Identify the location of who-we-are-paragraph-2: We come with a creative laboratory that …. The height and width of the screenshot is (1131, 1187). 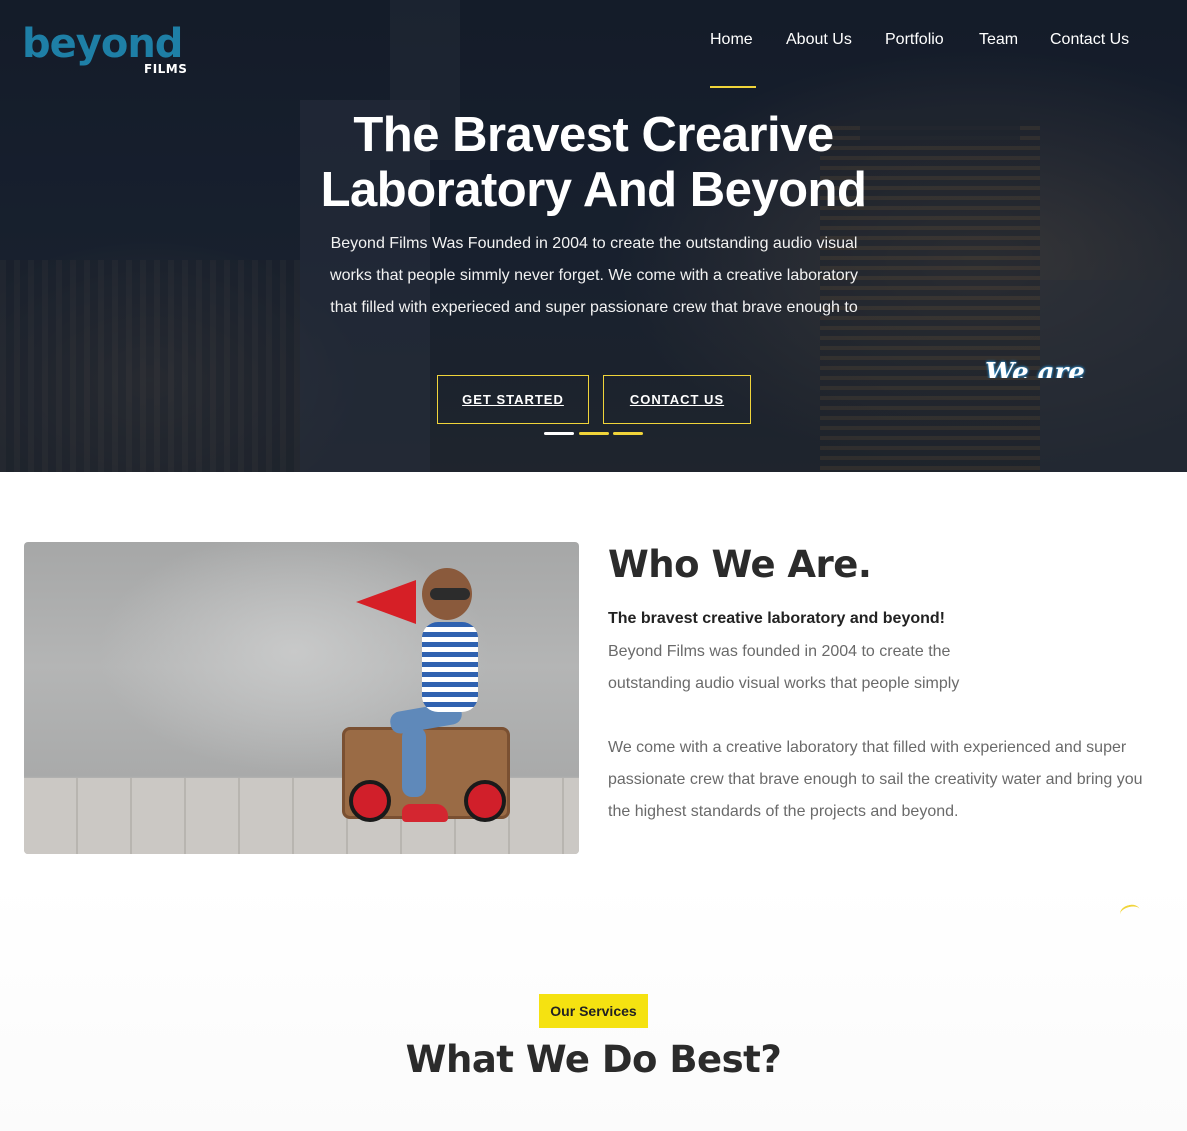
(875, 779).